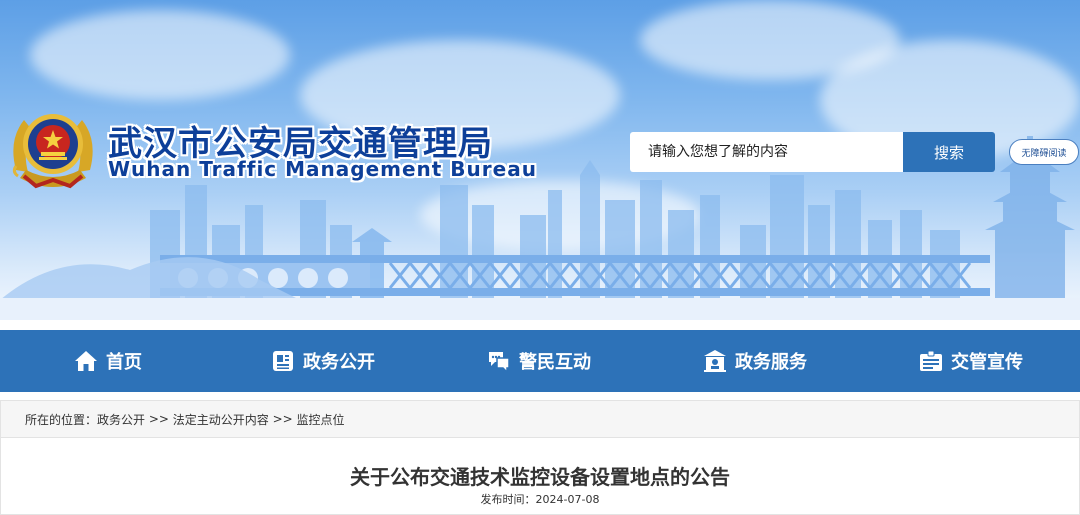  What do you see at coordinates (766, 152) in the screenshot?
I see `search-input` at bounding box center [766, 152].